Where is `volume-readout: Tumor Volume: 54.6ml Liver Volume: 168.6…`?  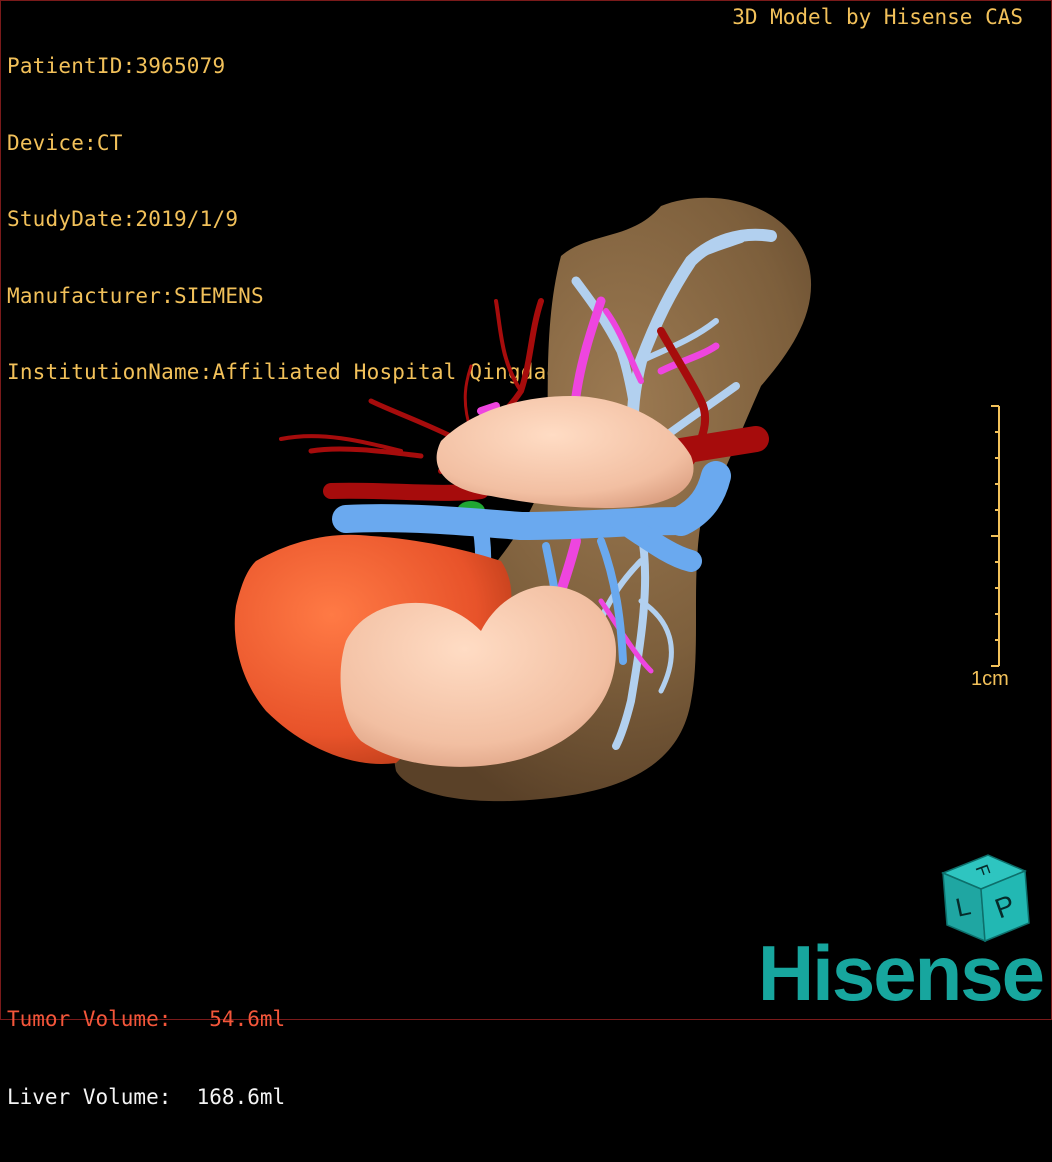 volume-readout: Tumor Volume: 54.6ml Liver Volume: 168.6… is located at coordinates (146, 1058).